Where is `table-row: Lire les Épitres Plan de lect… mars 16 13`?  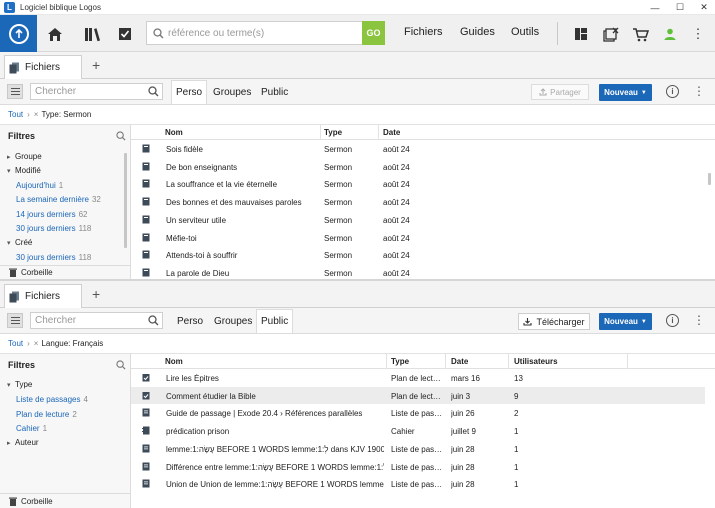 table-row: Lire les Épitres Plan de lect… mars 16 13 is located at coordinates (418, 378).